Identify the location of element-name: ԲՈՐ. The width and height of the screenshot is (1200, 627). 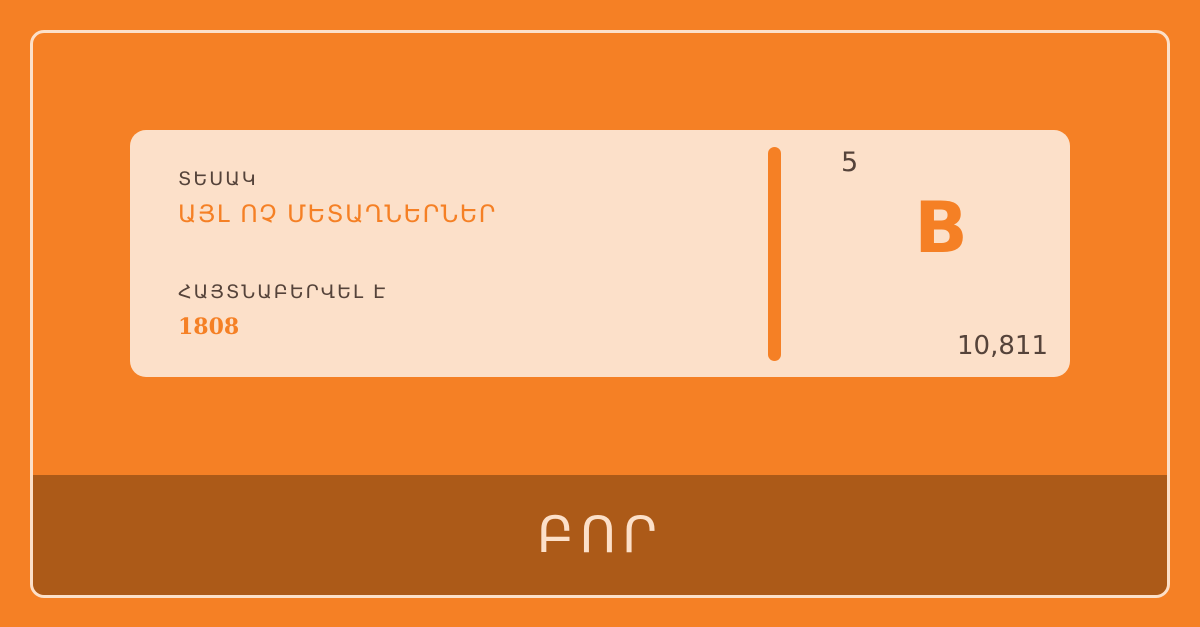
(600, 535).